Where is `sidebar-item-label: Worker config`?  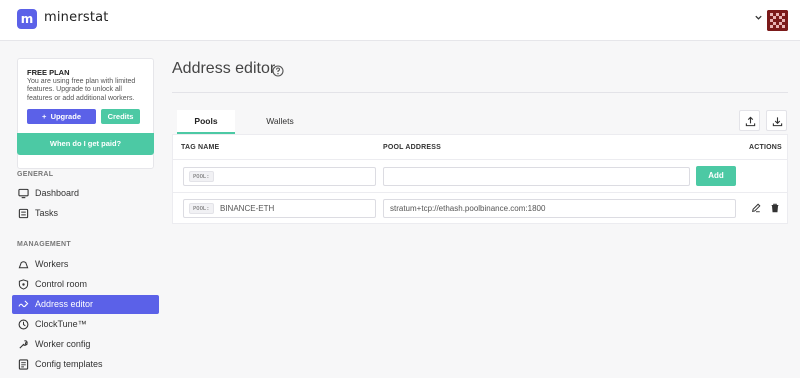
sidebar-item-label: Worker config is located at coordinates (63, 344).